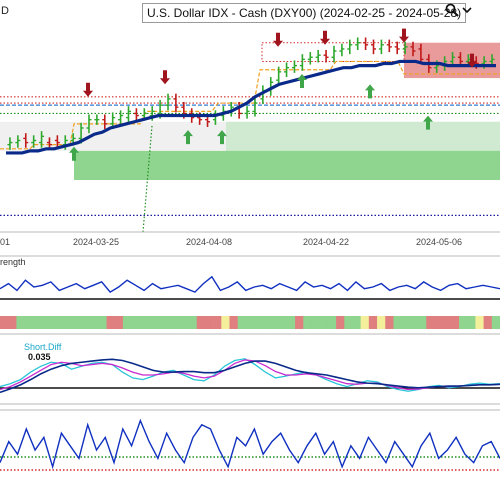 The image size is (500, 500). Describe the element at coordinates (13, 262) in the screenshot. I see `strength-label: rength` at that location.